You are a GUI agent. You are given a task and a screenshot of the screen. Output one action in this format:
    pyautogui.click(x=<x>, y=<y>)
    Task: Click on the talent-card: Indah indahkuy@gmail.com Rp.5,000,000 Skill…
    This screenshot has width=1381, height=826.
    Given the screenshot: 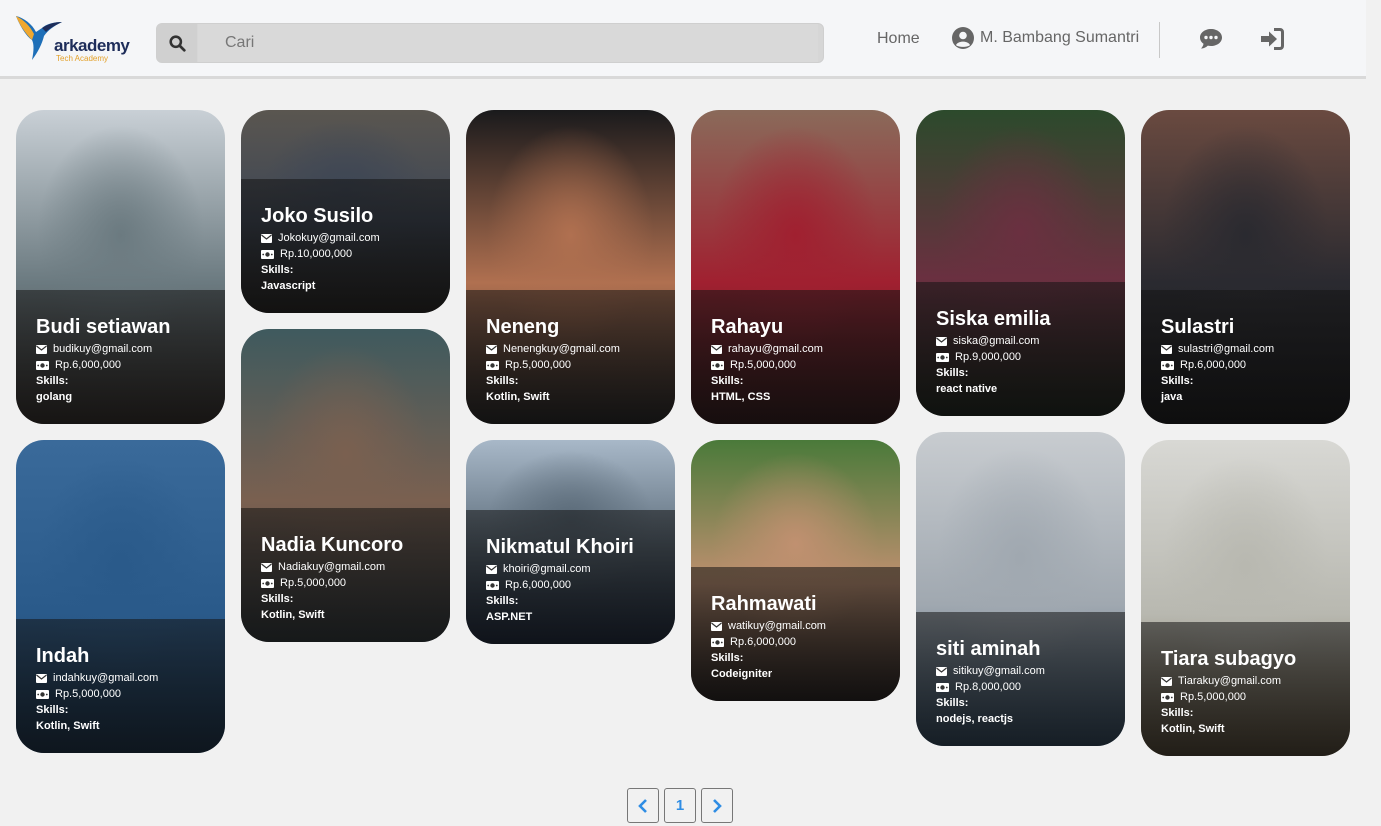 What is the action you would take?
    pyautogui.click(x=120, y=596)
    